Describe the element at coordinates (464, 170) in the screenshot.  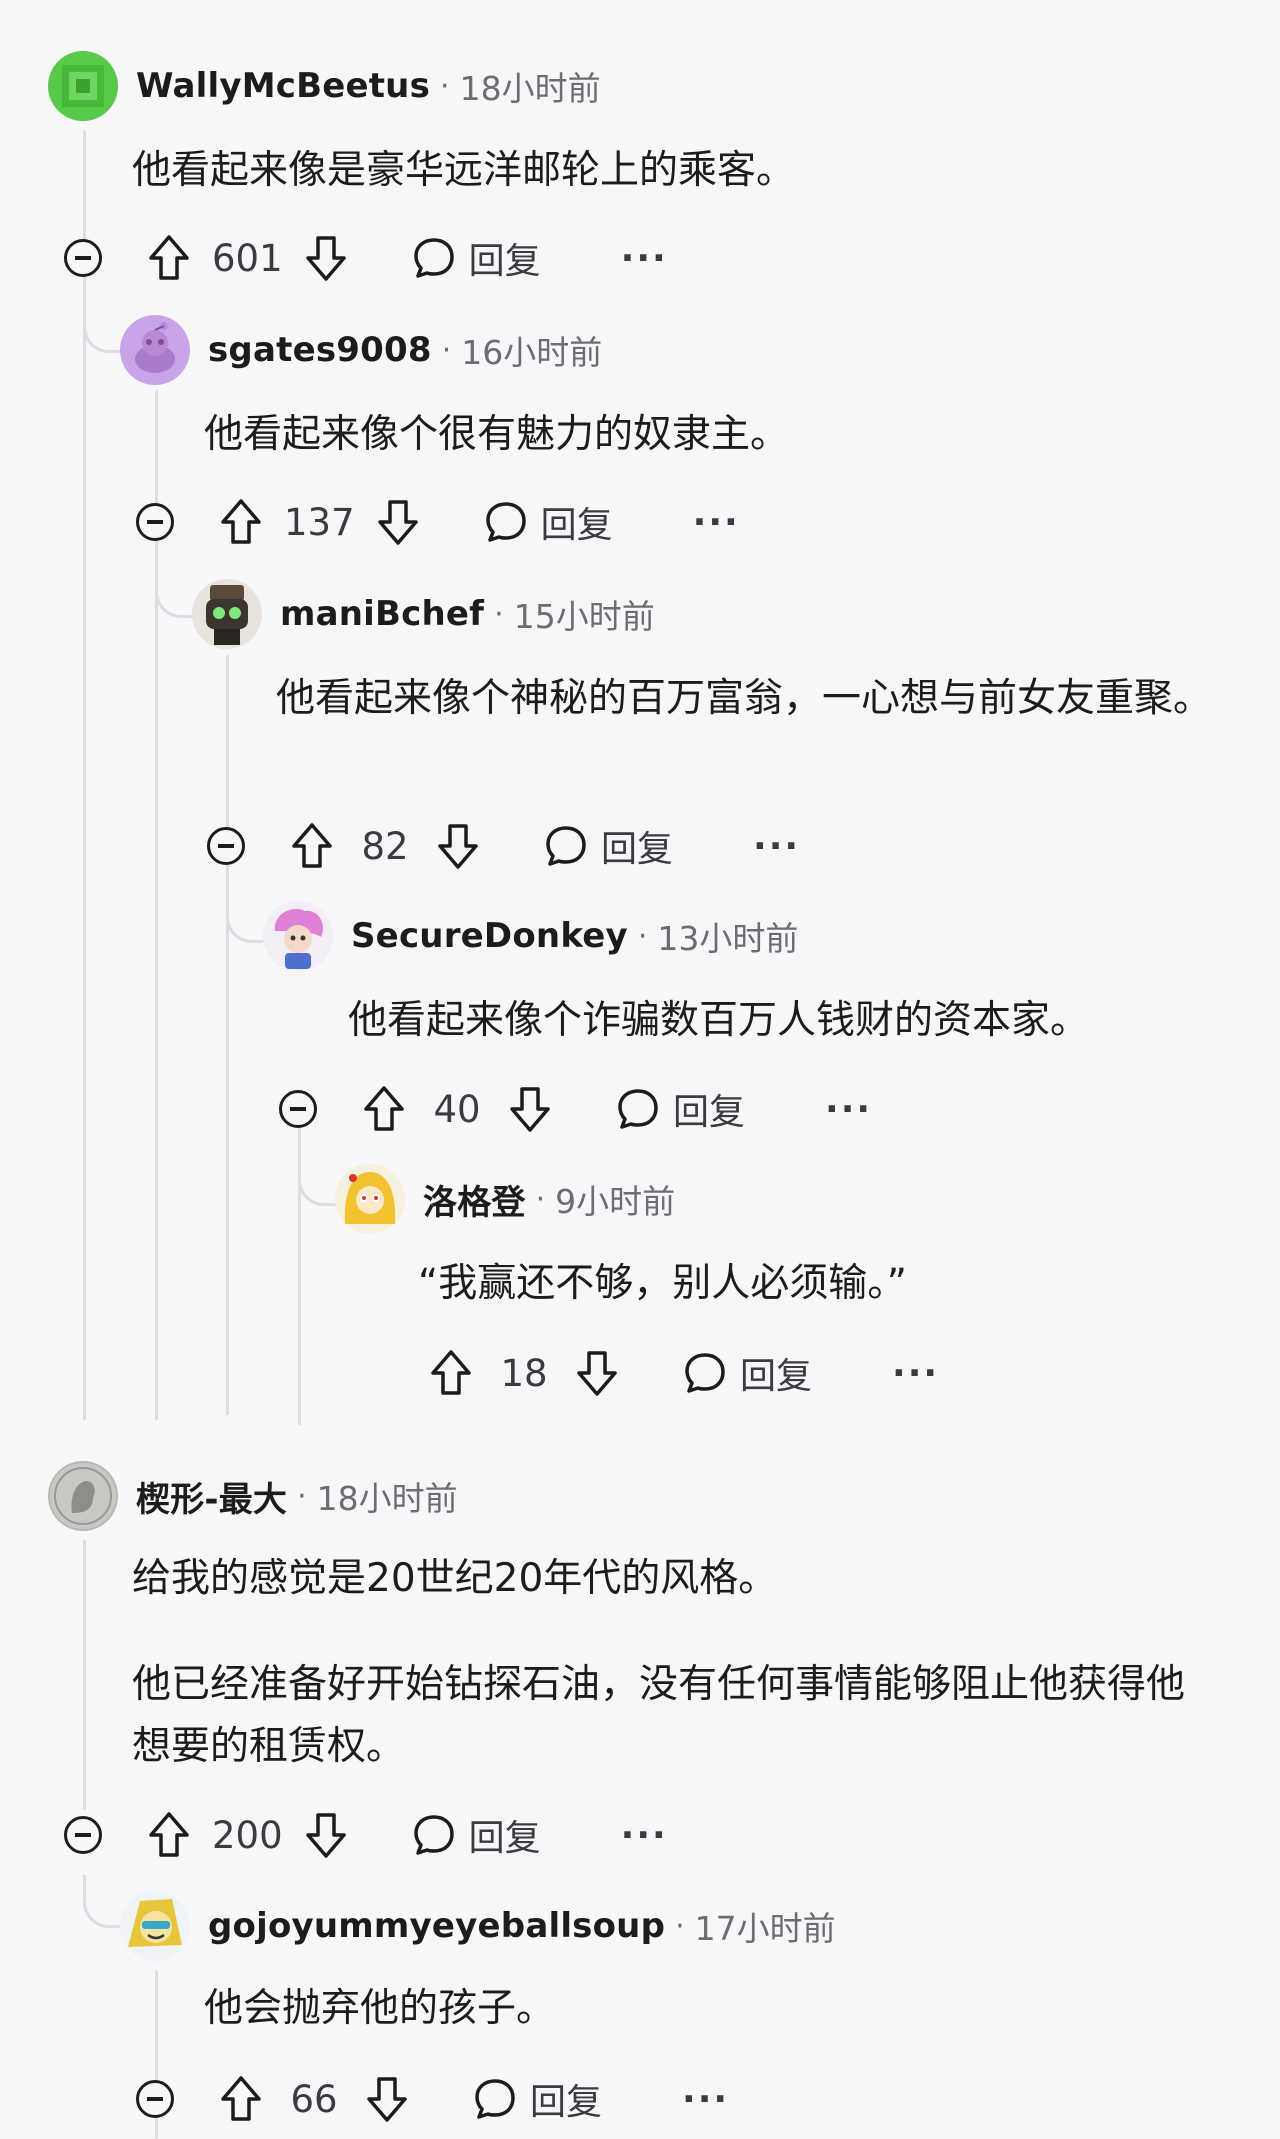
I see `comment-paragraph: 他看起来像是豪华远洋邮轮上的乘客。` at that location.